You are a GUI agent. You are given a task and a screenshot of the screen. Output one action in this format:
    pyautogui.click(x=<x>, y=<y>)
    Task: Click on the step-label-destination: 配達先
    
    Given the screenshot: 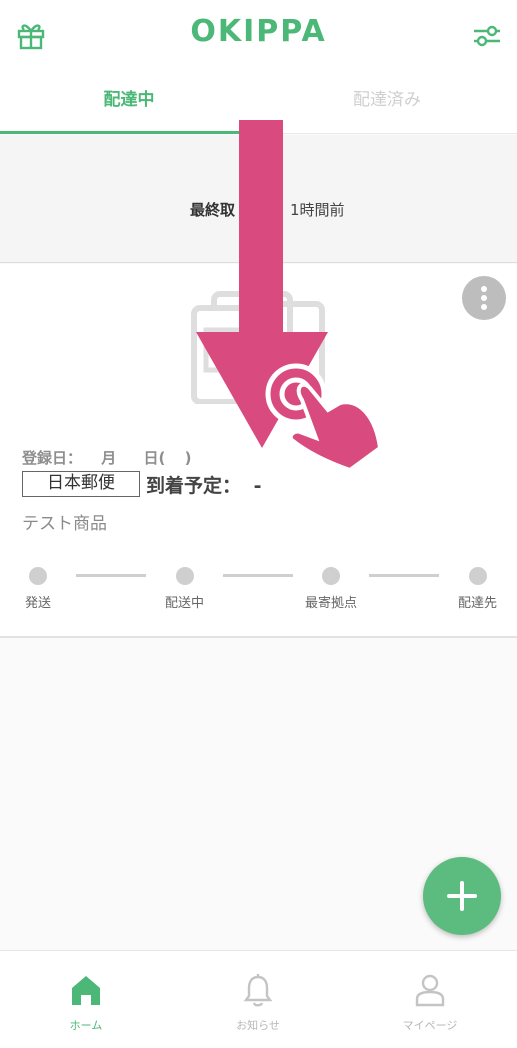 What is the action you would take?
    pyautogui.click(x=478, y=603)
    